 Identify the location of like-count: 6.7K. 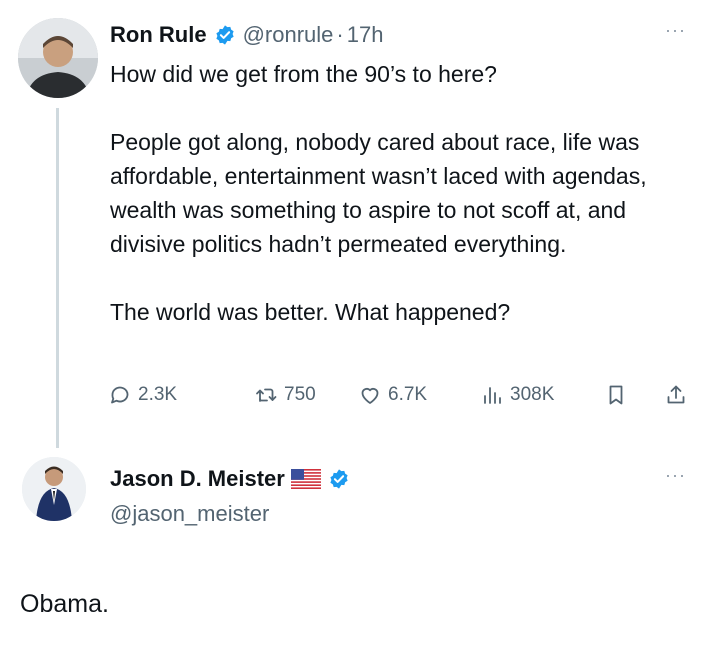
(408, 394).